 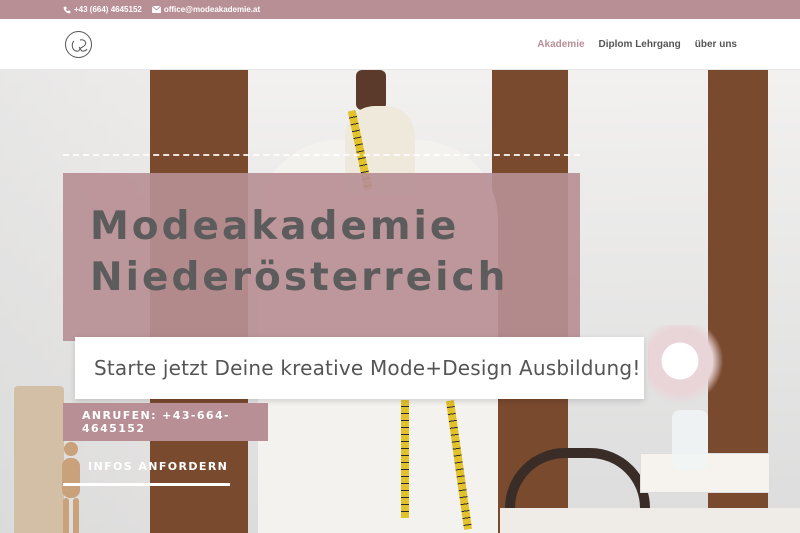 What do you see at coordinates (784, 301) in the screenshot?
I see `window-glass-far-right` at bounding box center [784, 301].